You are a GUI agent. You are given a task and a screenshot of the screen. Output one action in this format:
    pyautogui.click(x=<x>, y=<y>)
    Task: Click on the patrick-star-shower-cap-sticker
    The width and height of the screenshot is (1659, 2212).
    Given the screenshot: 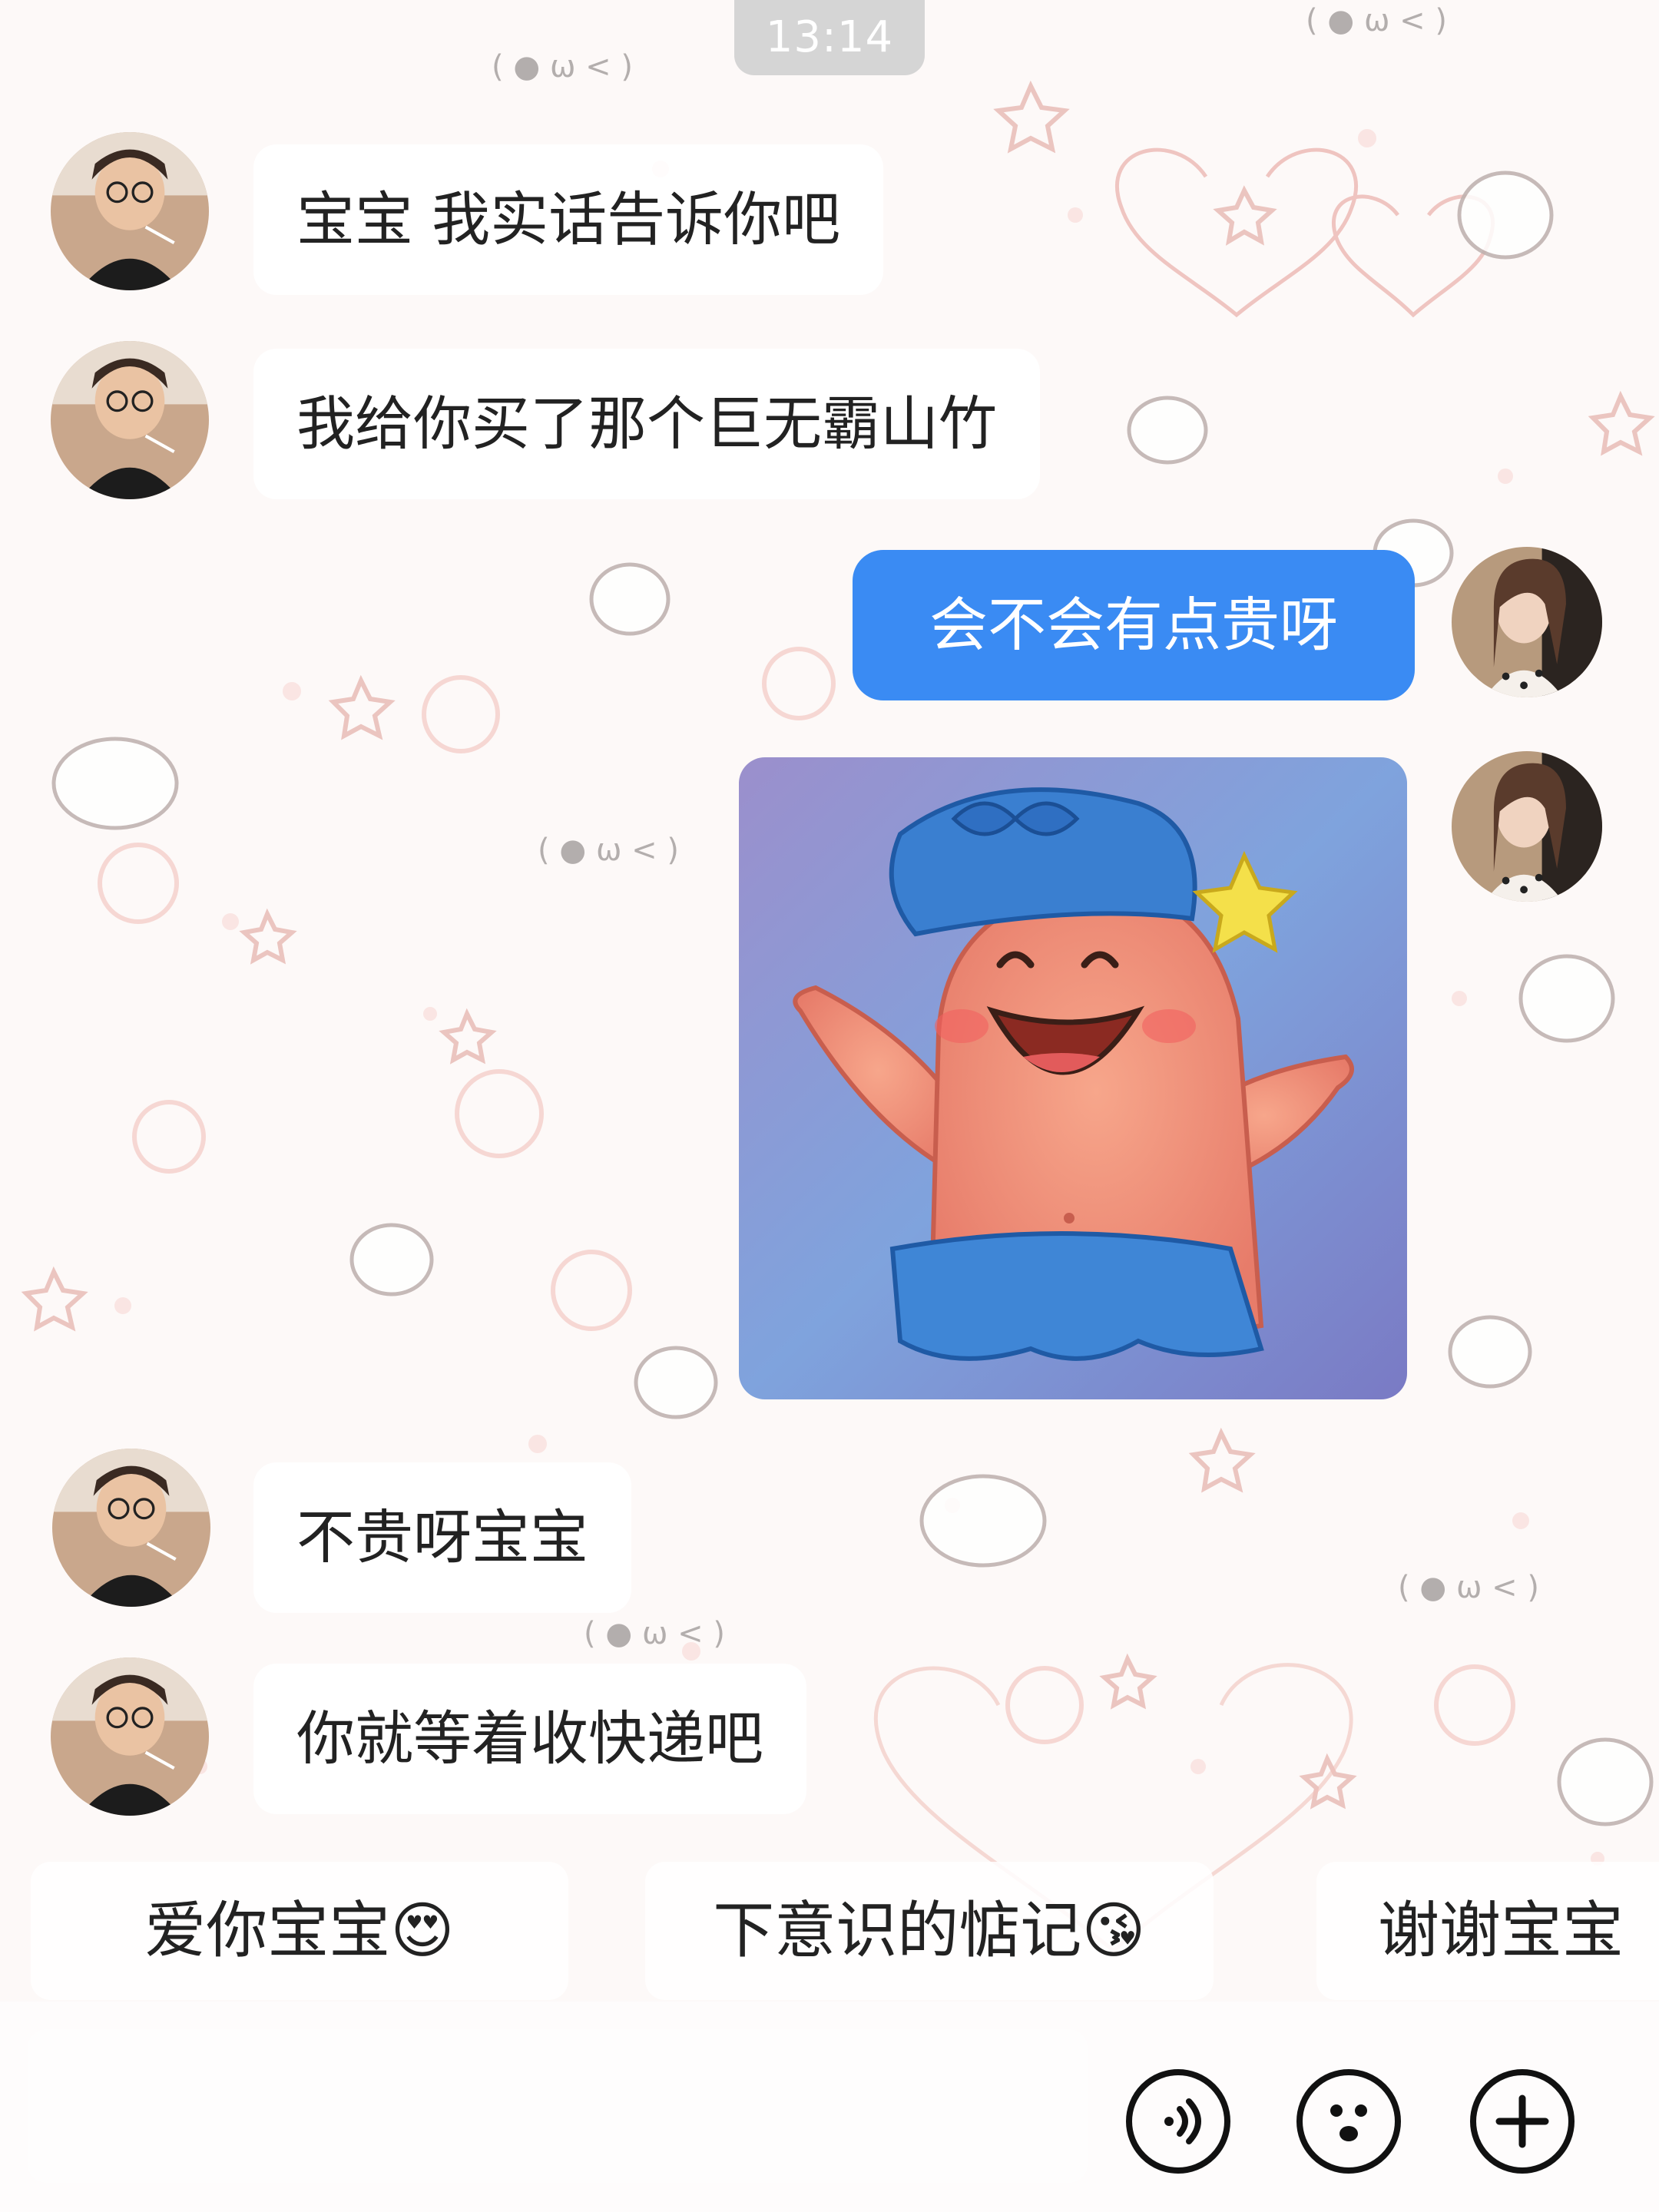 What is the action you would take?
    pyautogui.click(x=1073, y=1078)
    